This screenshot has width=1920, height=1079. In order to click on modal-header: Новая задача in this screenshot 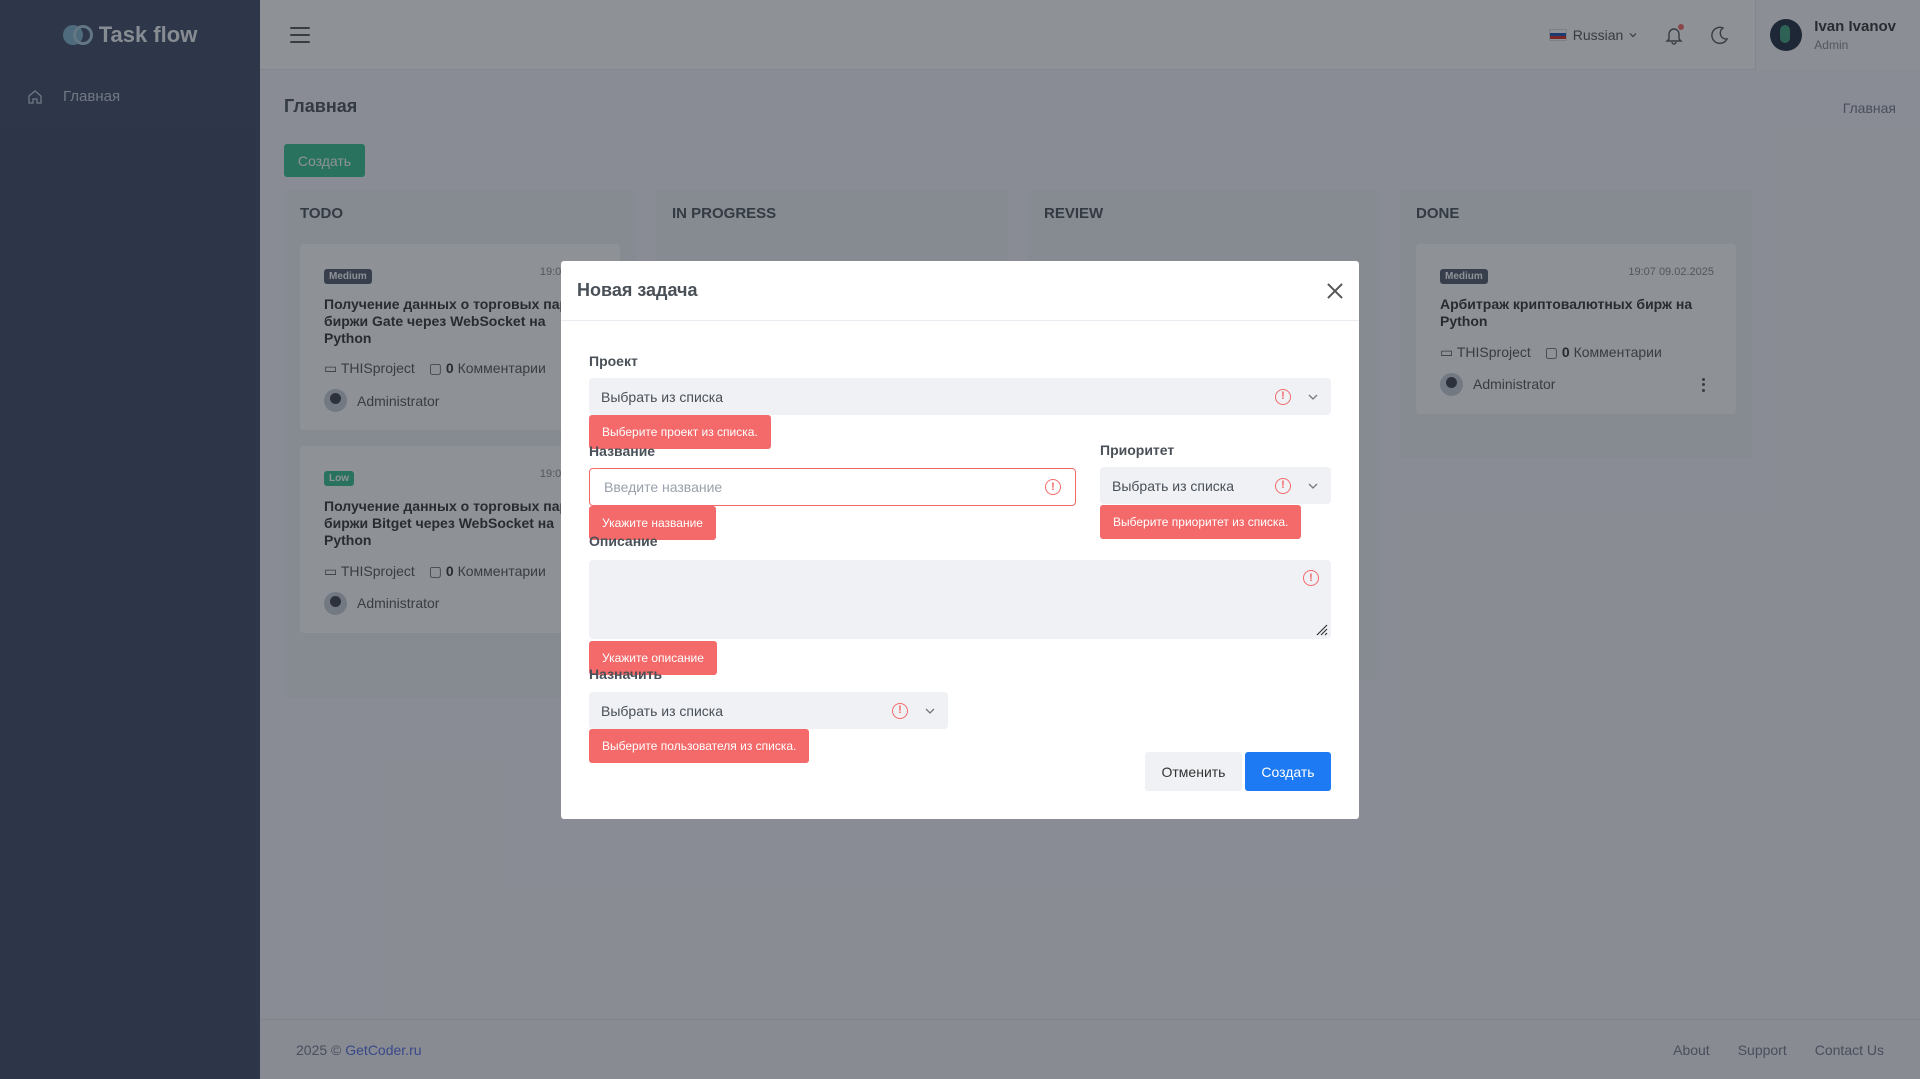, I will do `click(960, 291)`.